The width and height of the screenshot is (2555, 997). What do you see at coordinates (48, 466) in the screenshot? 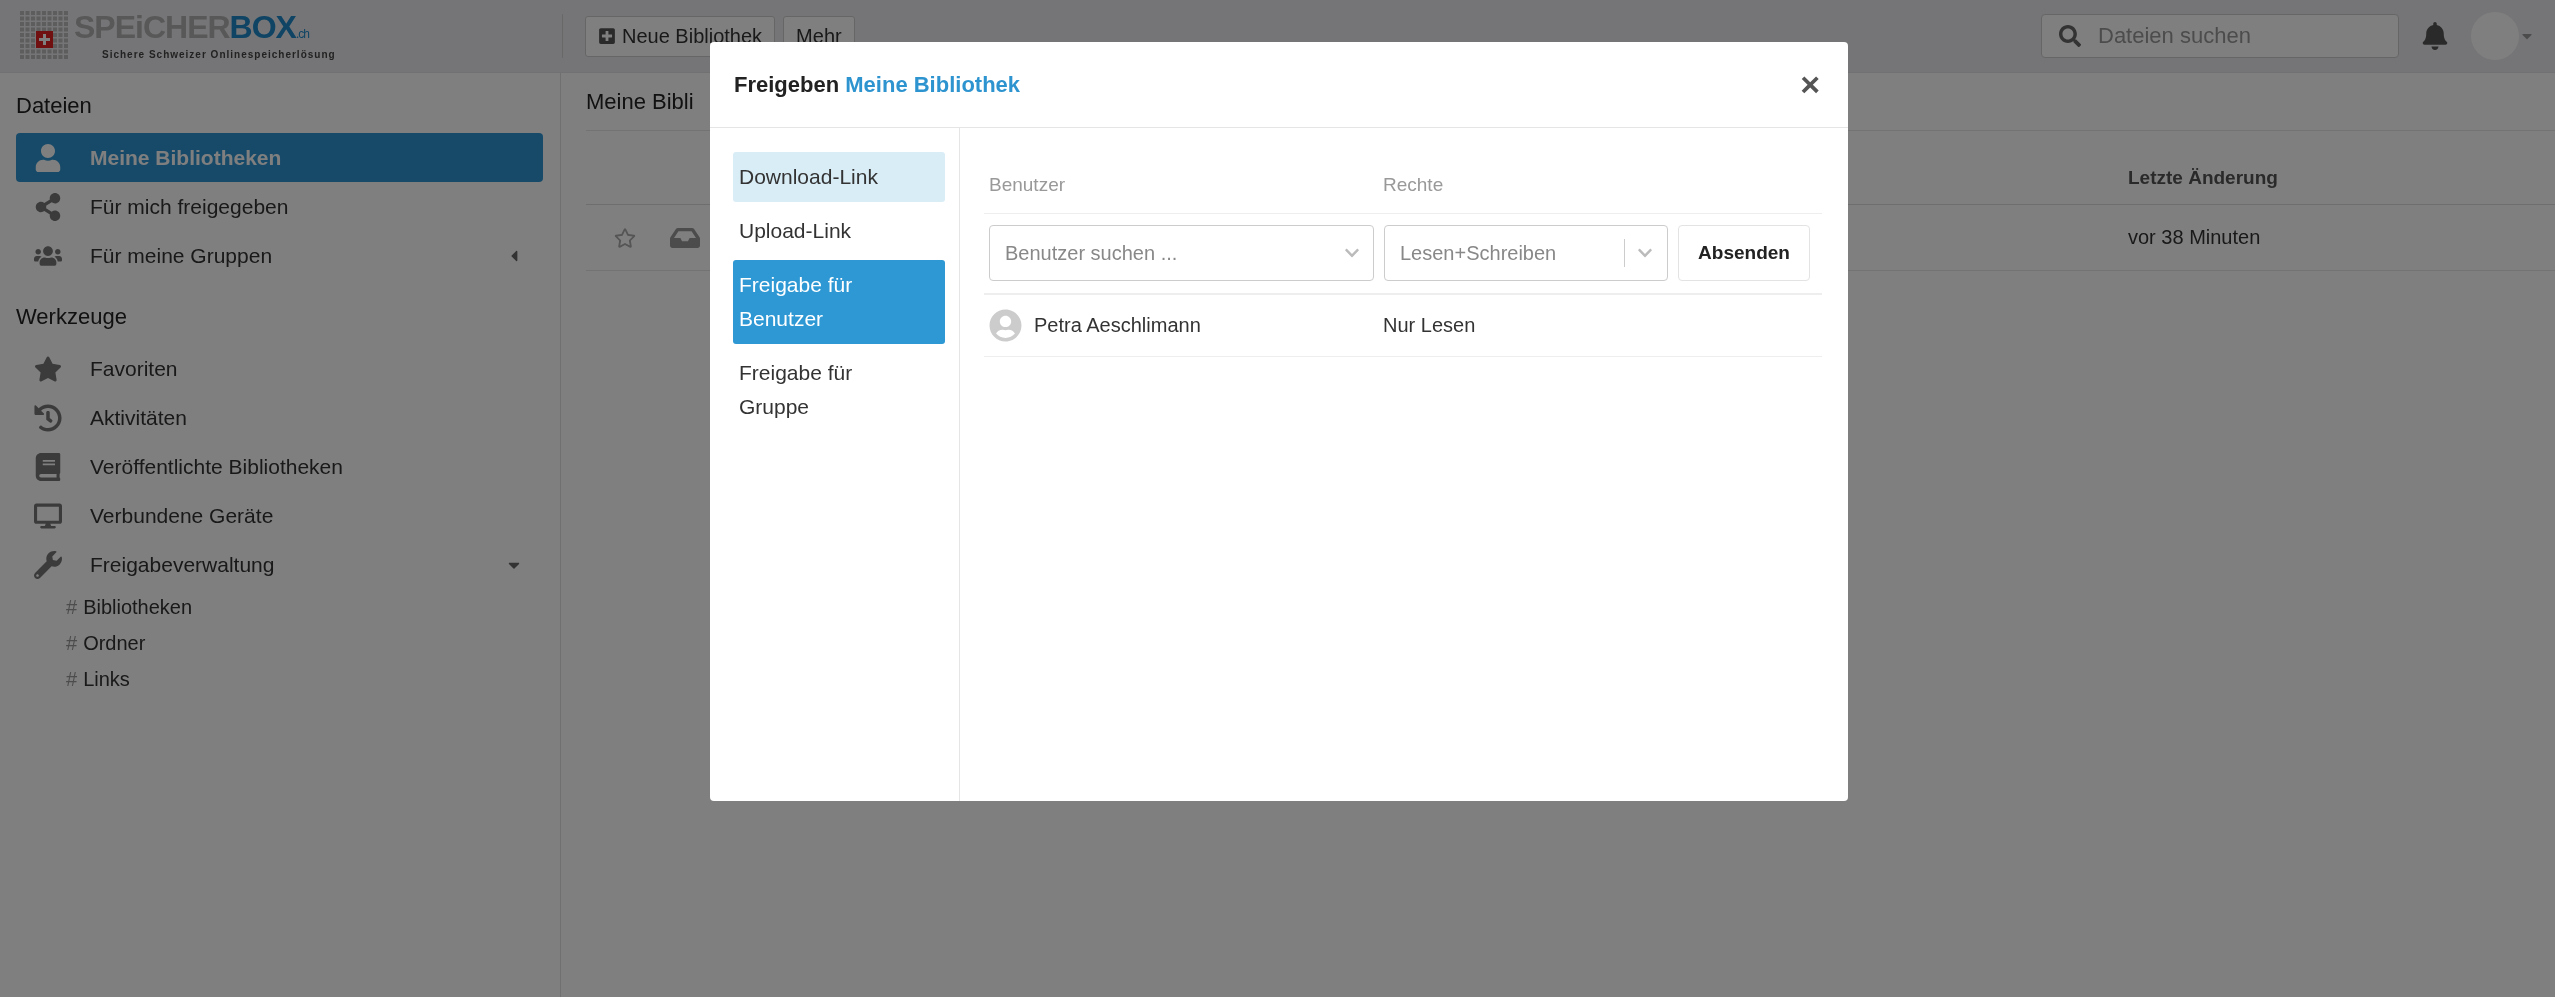
I see `book-icon` at bounding box center [48, 466].